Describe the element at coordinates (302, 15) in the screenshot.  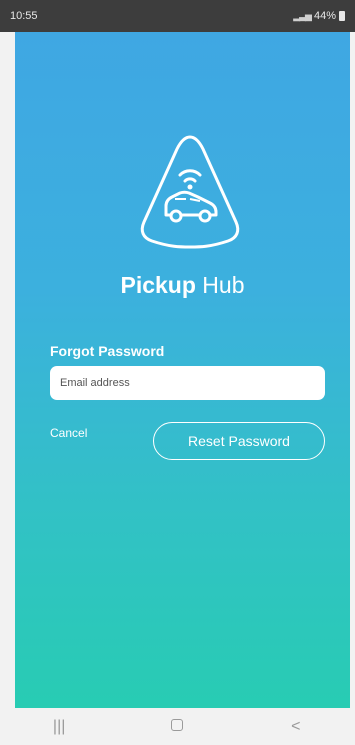
I see `signal-icon: ▂▃▅` at that location.